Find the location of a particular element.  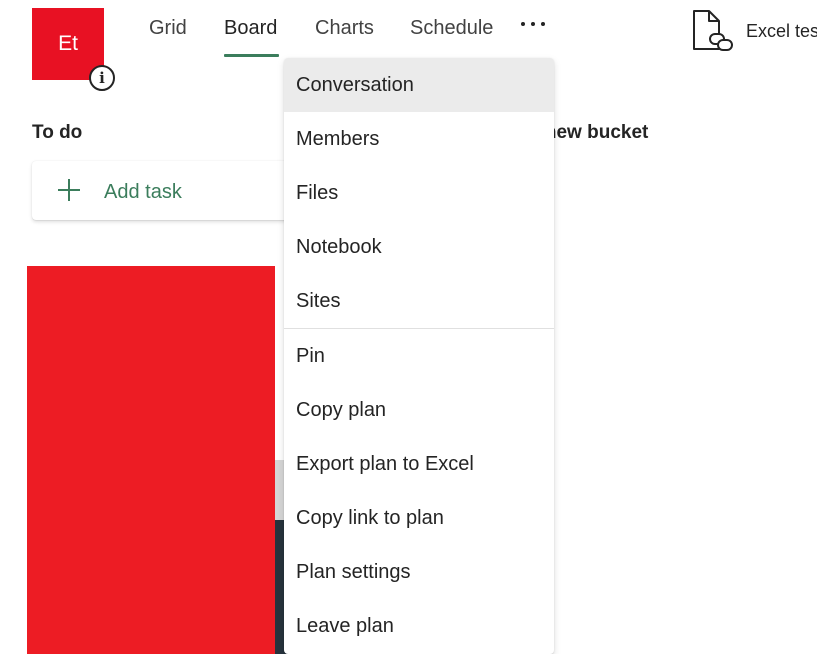

menu-item-export-plan-to-excel: Export plan to Excel is located at coordinates (419, 464).